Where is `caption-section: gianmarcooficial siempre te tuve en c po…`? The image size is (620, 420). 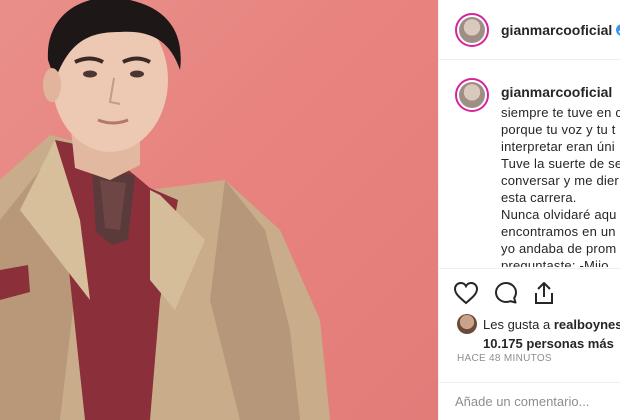 caption-section: gianmarcooficial siempre te tuve en c po… is located at coordinates (529, 169).